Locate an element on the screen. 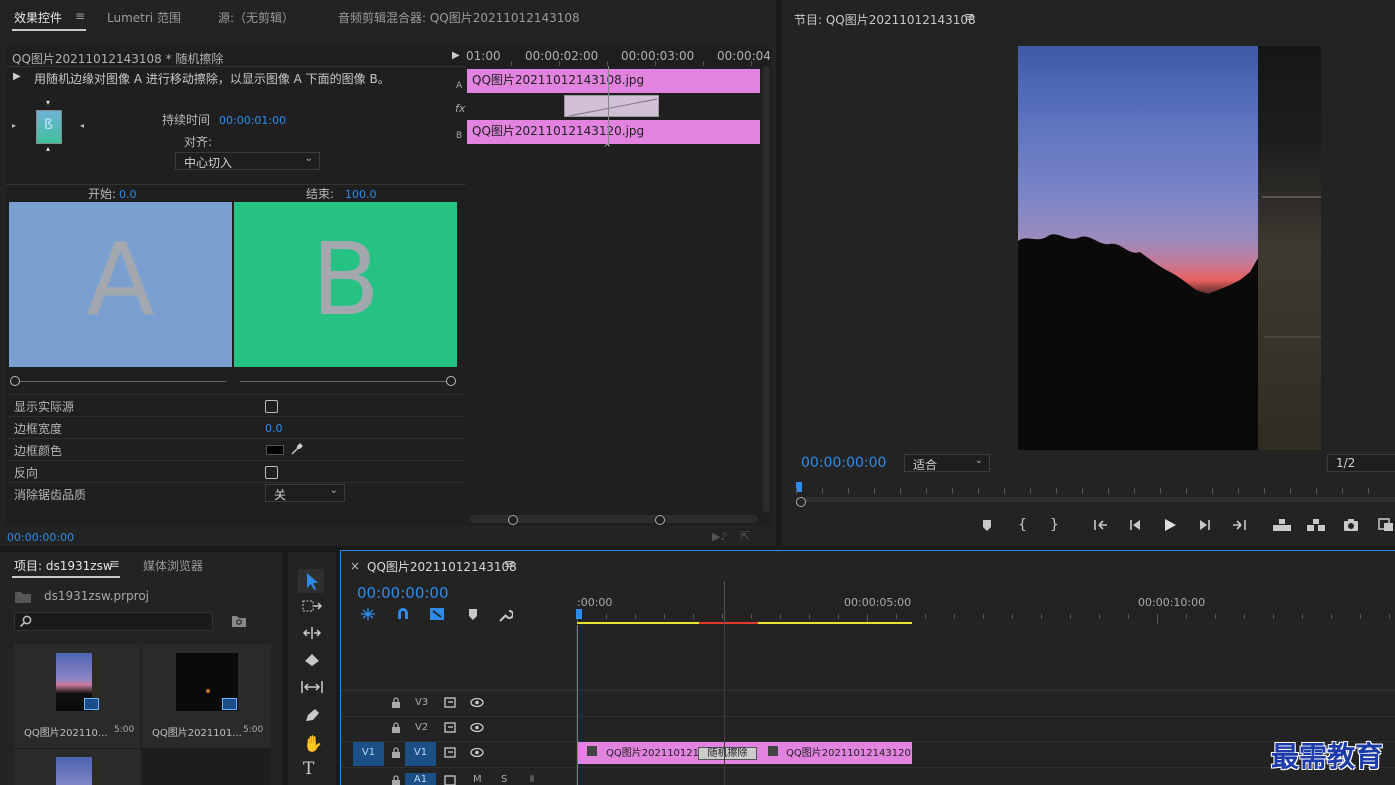  project-item is located at coordinates (77, 767).